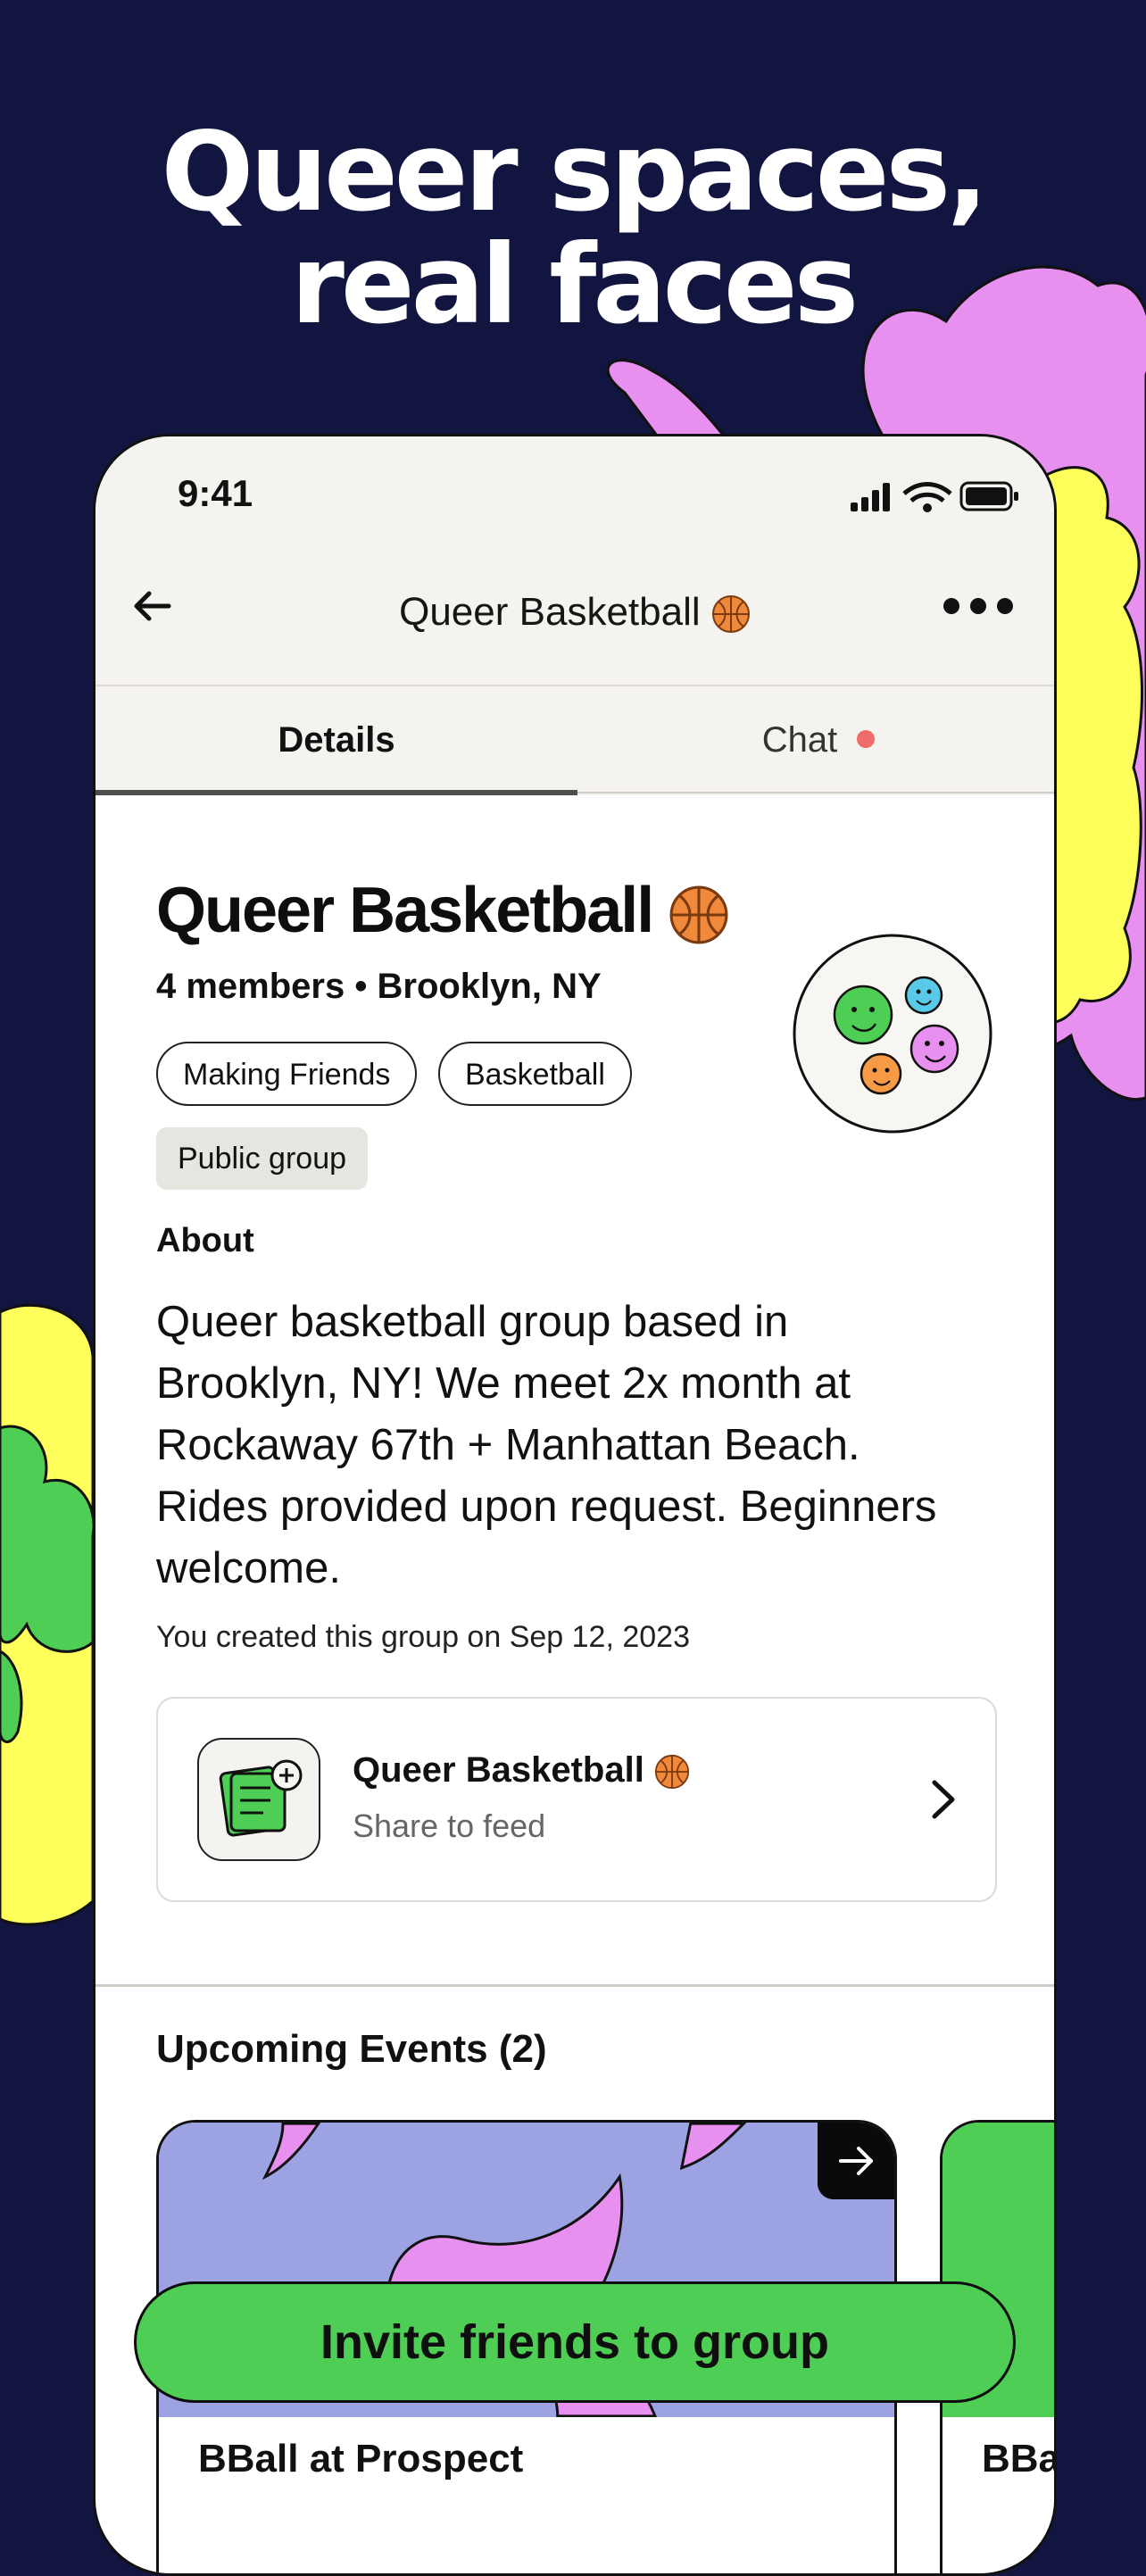 The width and height of the screenshot is (1146, 2576). What do you see at coordinates (449, 1826) in the screenshot?
I see `share-card-subtitle: Share to feed` at bounding box center [449, 1826].